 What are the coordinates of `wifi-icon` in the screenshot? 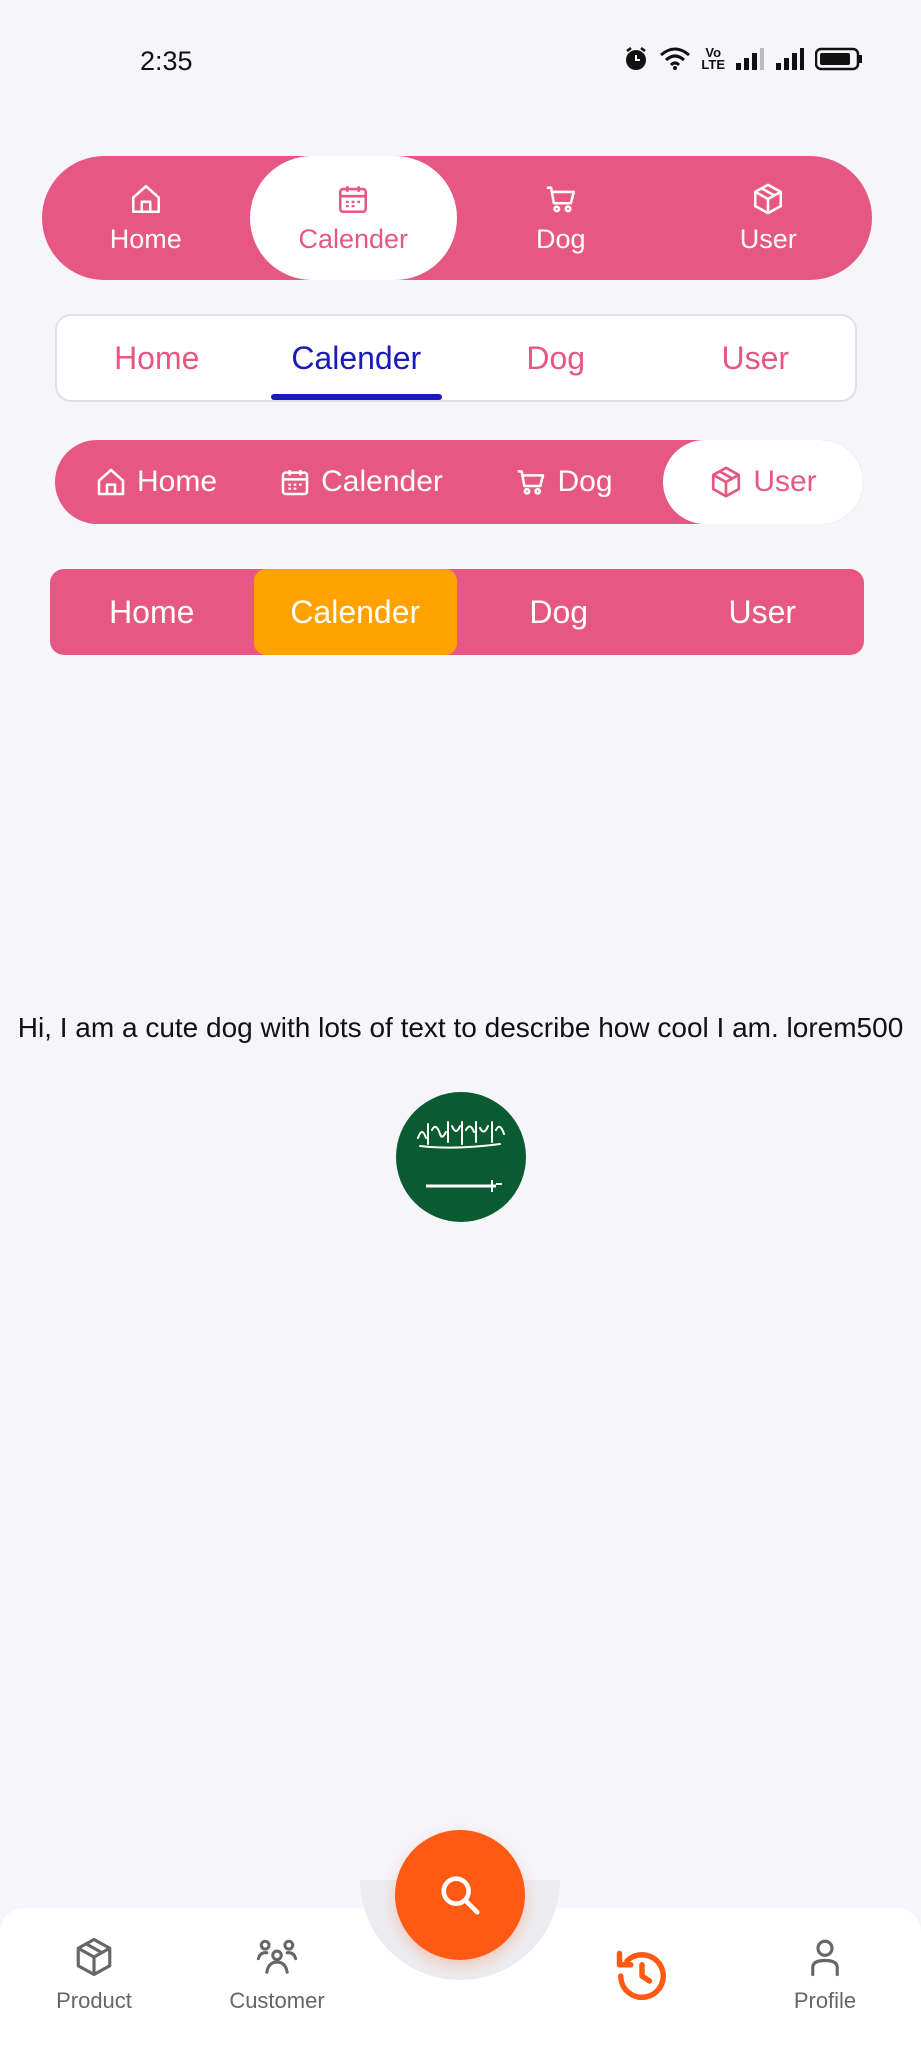 It's located at (675, 58).